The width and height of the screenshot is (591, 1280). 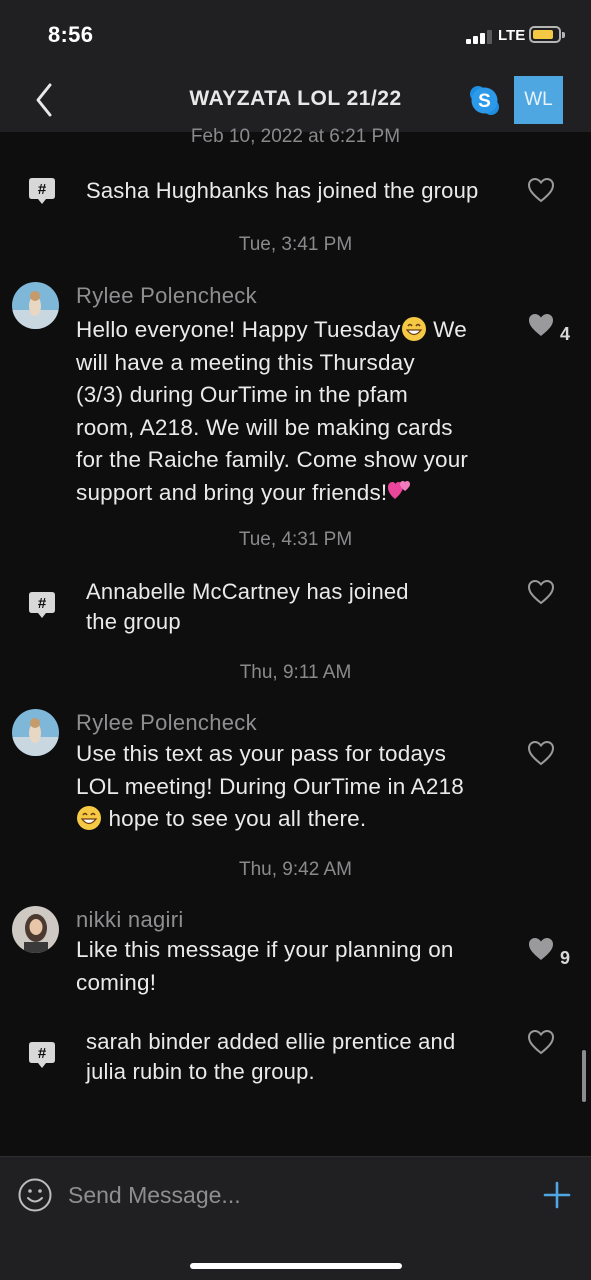 What do you see at coordinates (547, 34) in the screenshot?
I see `battery-icon` at bounding box center [547, 34].